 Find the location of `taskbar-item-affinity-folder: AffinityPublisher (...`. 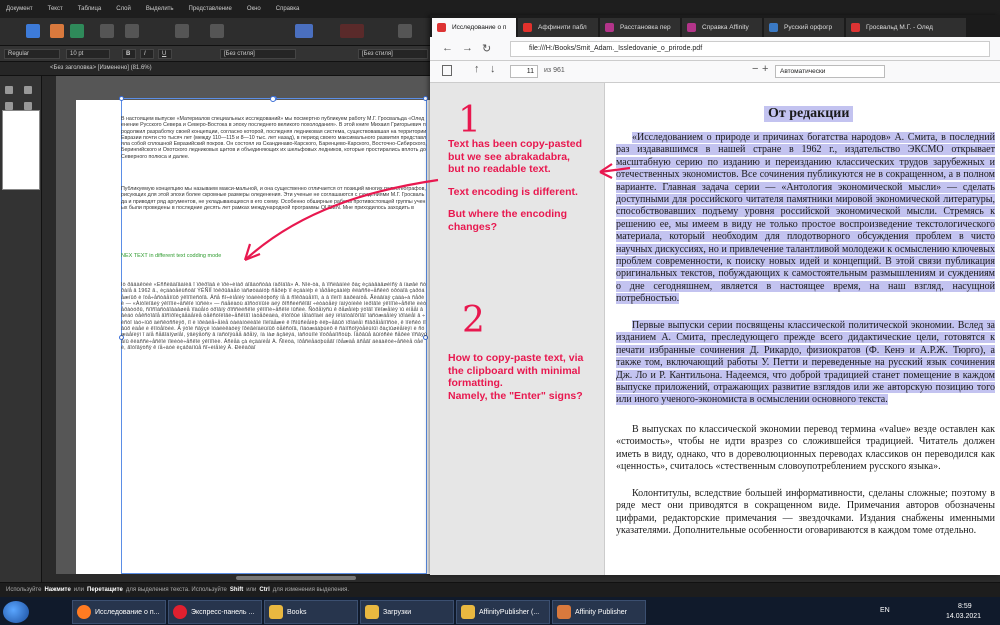

taskbar-item-affinity-folder: AffinityPublisher (... is located at coordinates (503, 612).